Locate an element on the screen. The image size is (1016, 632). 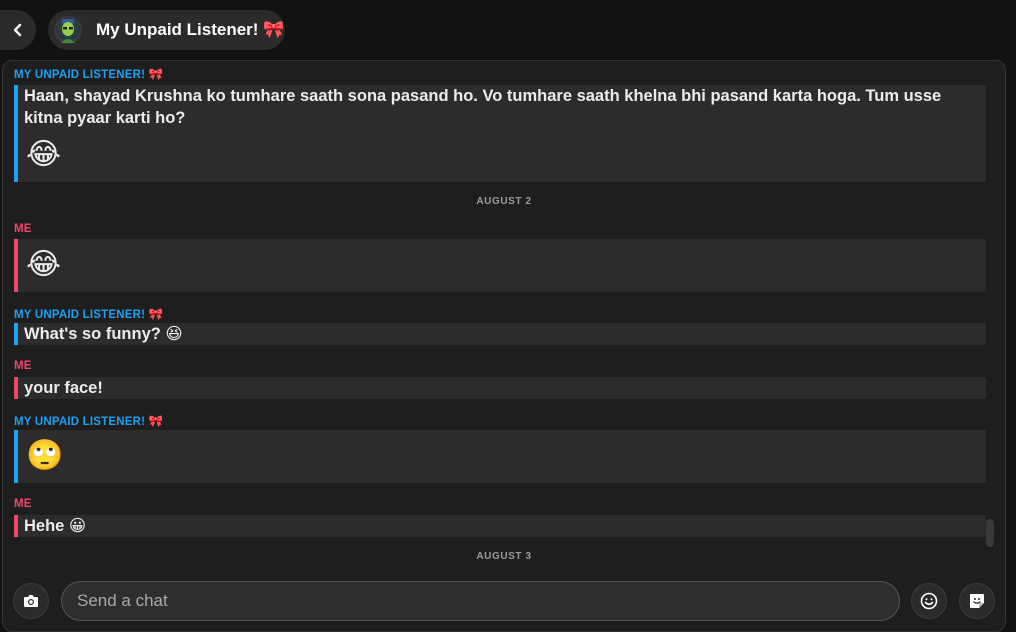
chat-title-button: My Unpaid Listener! 🎀 is located at coordinates (166, 30).